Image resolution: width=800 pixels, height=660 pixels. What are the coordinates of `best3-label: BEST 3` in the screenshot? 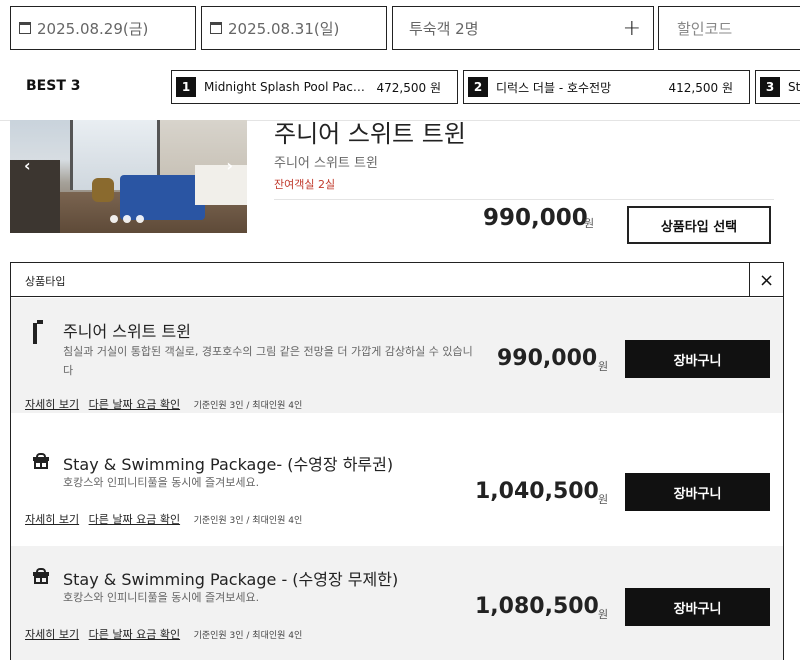 It's located at (53, 86).